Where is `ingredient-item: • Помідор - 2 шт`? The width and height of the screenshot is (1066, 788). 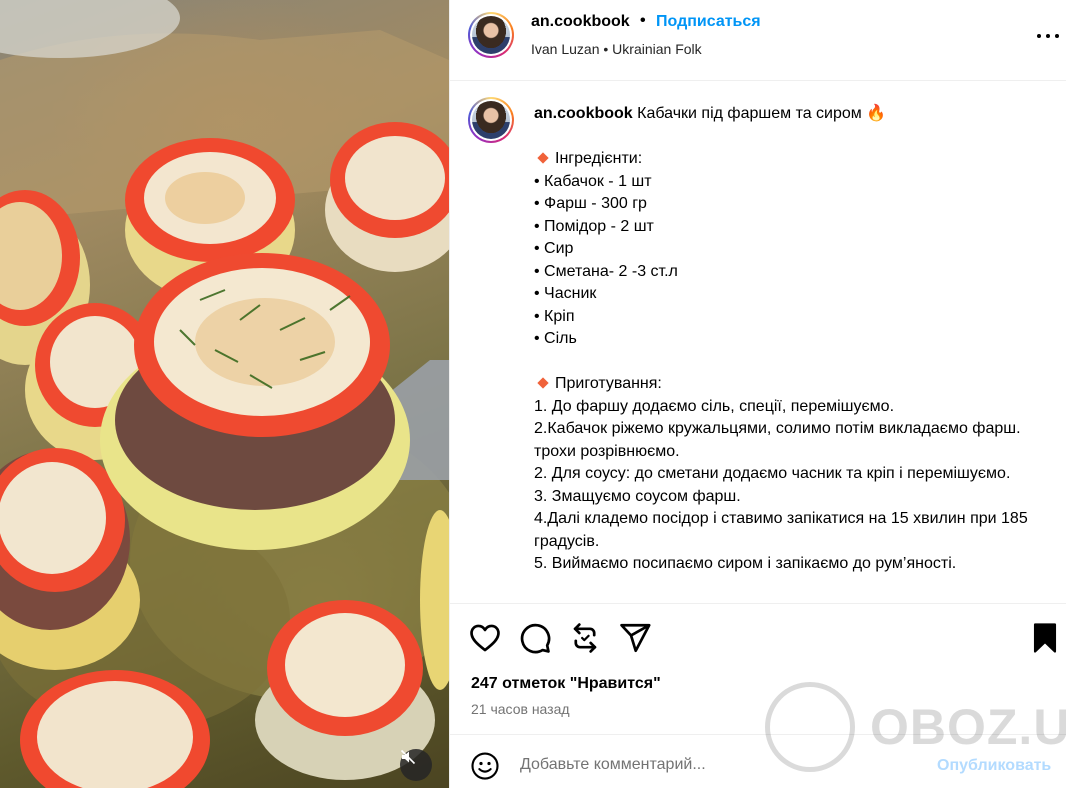
ingredient-item: • Помідор - 2 шт is located at coordinates (594, 226).